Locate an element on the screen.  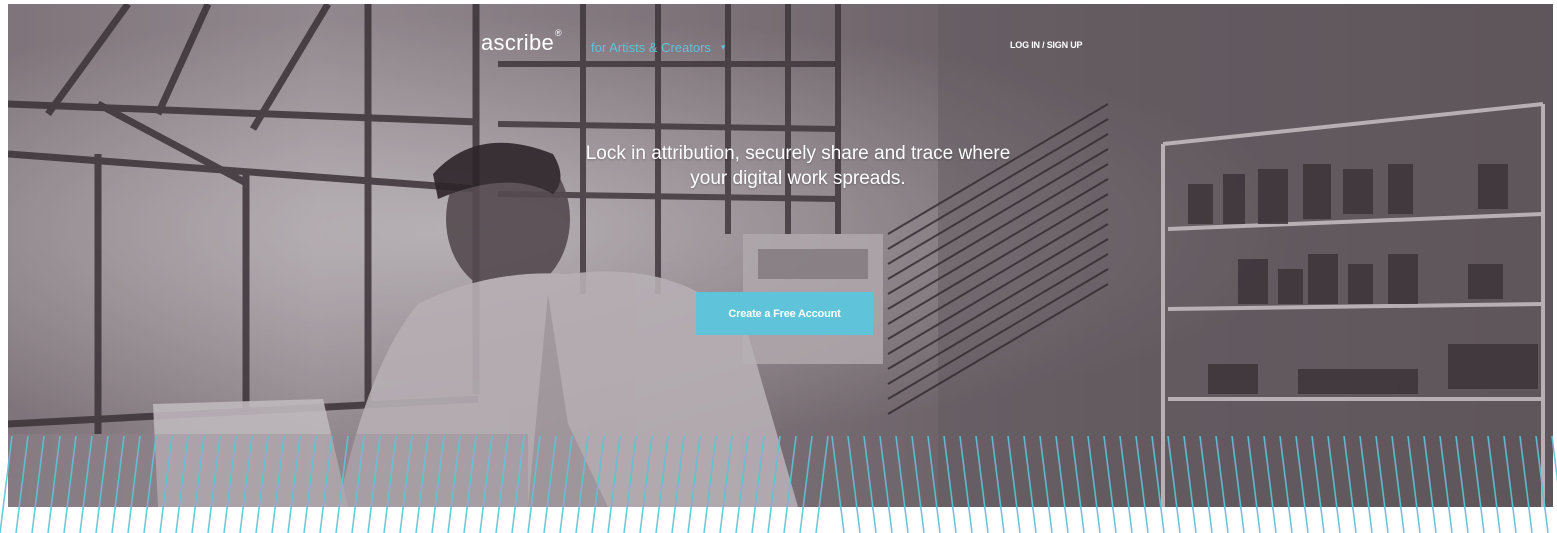
create-free-account-button: Create a Free Account is located at coordinates (784, 313).